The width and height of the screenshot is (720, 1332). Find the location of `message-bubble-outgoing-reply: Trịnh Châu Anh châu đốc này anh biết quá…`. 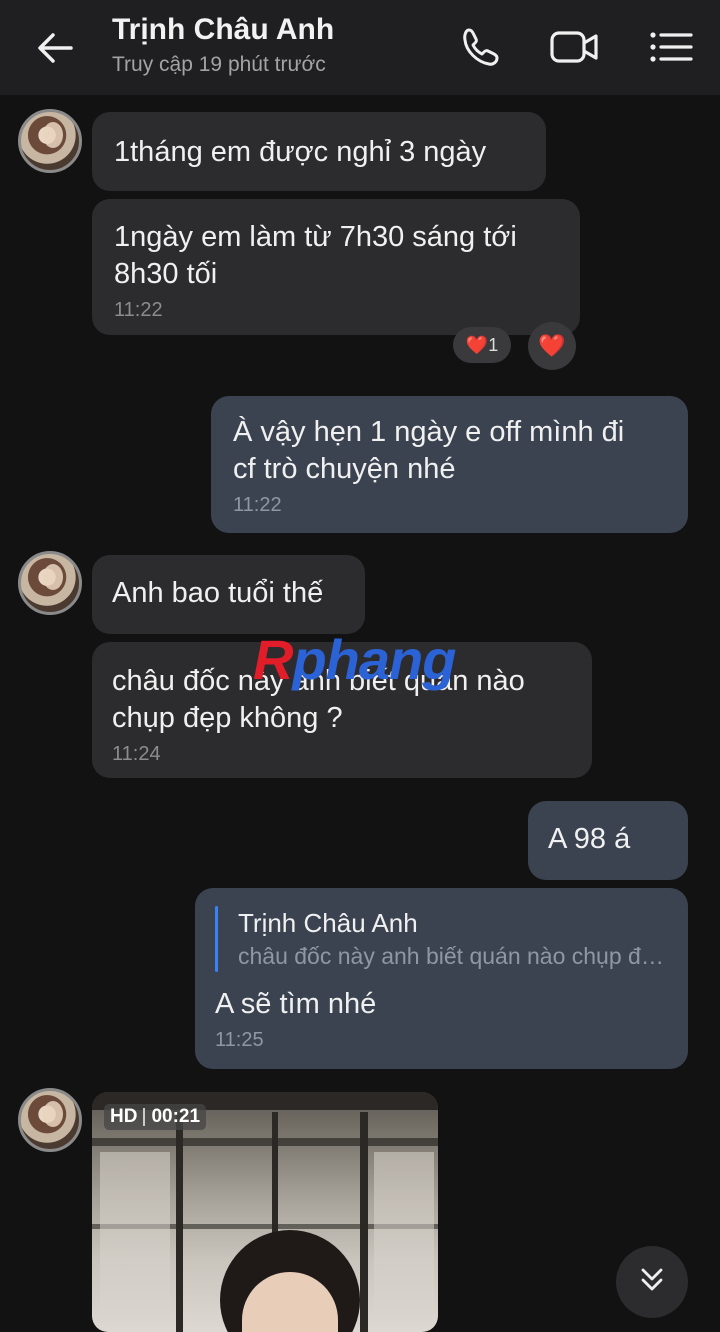

message-bubble-outgoing-reply: Trịnh Châu Anh châu đốc này anh biết quá… is located at coordinates (441, 978).